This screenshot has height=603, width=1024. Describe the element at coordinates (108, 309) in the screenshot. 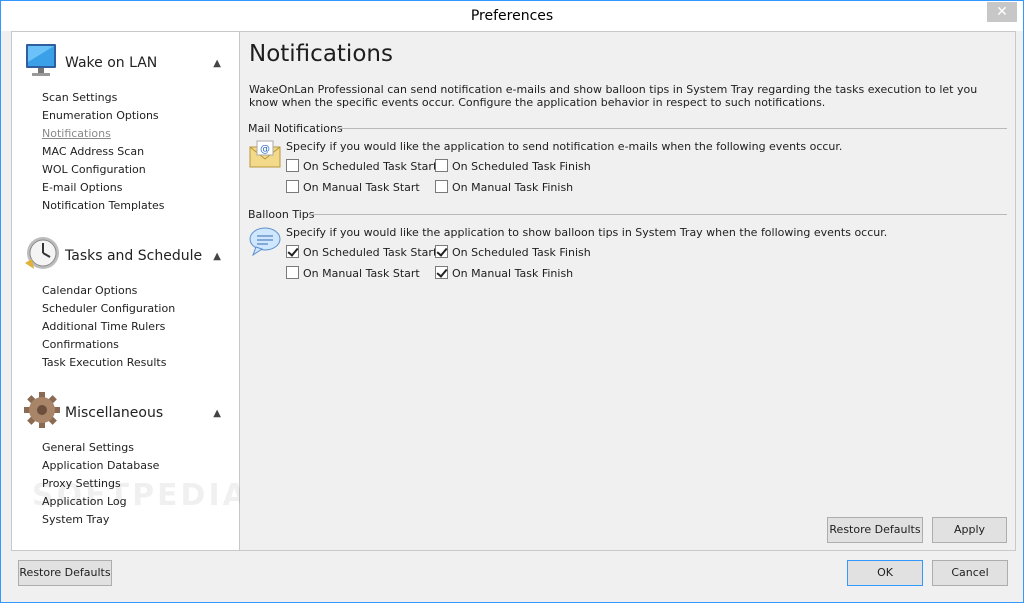

I see `sidebar-item-scheduler-configuration: Scheduler Configuration` at that location.